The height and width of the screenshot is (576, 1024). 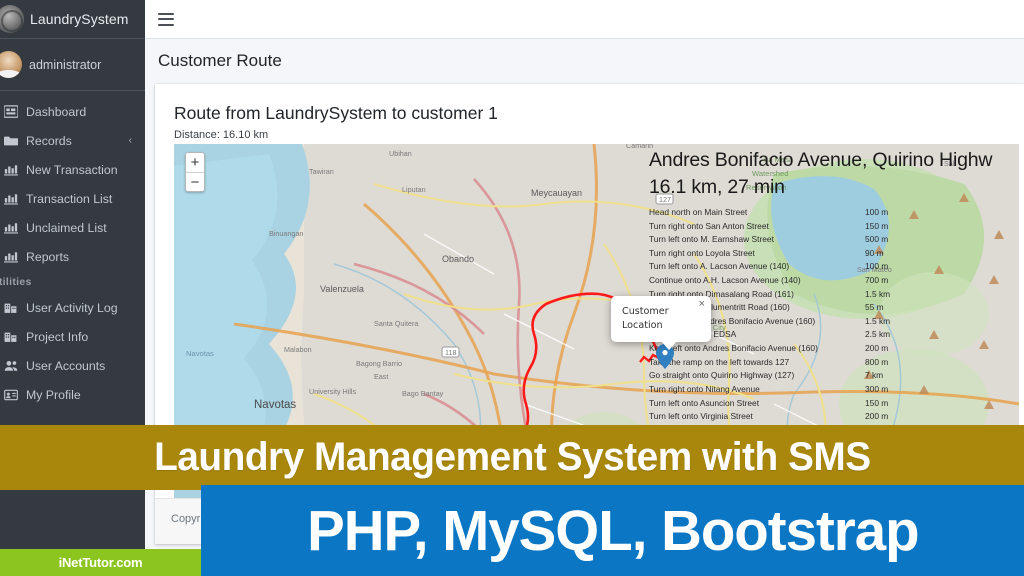 What do you see at coordinates (665, 199) in the screenshot?
I see `svg-text: 127` at bounding box center [665, 199].